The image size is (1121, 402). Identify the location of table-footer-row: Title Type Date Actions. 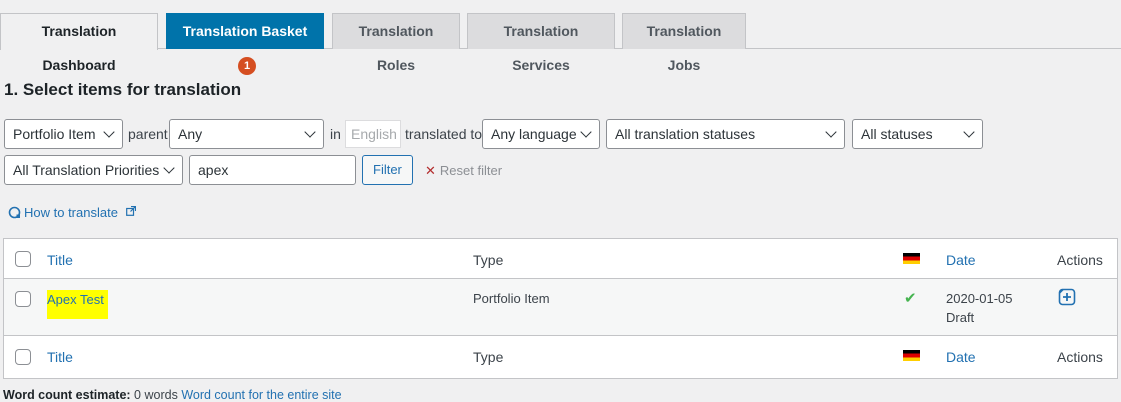
(560, 357).